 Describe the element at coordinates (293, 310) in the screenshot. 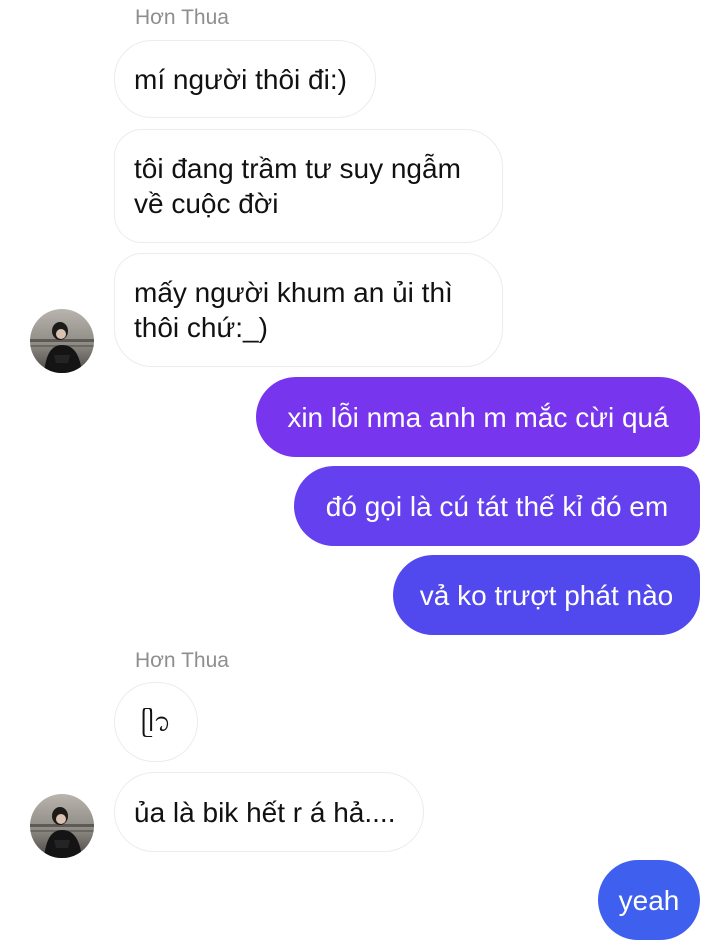

I see `message-text: mấy người khum an ủi thì thôi chứ:_)` at that location.